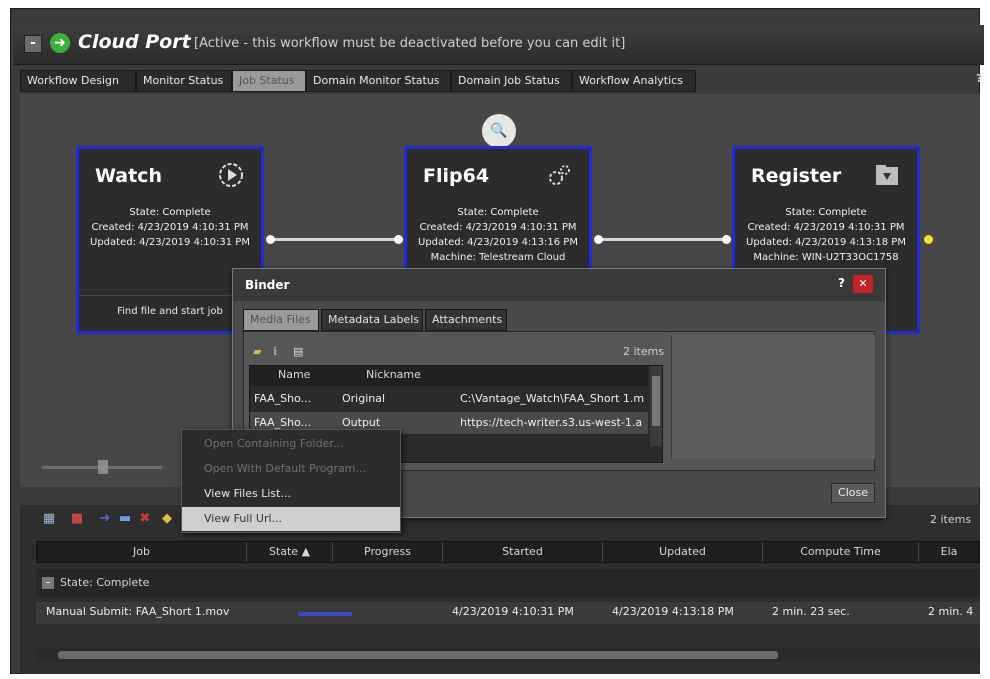  What do you see at coordinates (559, 285) in the screenshot?
I see `dialog-titlebar: Binder ? ✕` at bounding box center [559, 285].